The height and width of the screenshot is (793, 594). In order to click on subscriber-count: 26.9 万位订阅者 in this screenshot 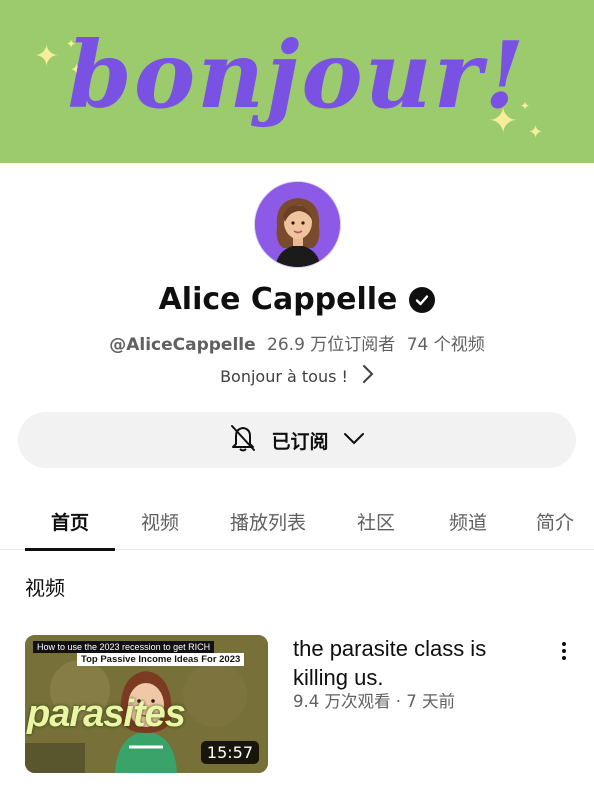, I will do `click(331, 345)`.